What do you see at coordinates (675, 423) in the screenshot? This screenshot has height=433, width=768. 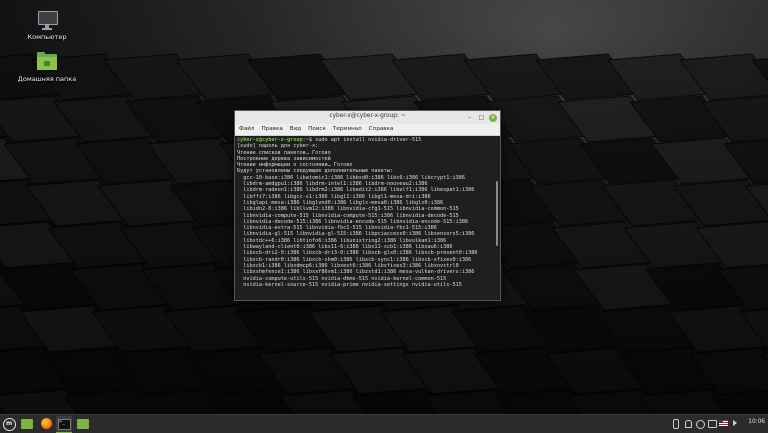 I see `bluetooth-icon` at bounding box center [675, 423].